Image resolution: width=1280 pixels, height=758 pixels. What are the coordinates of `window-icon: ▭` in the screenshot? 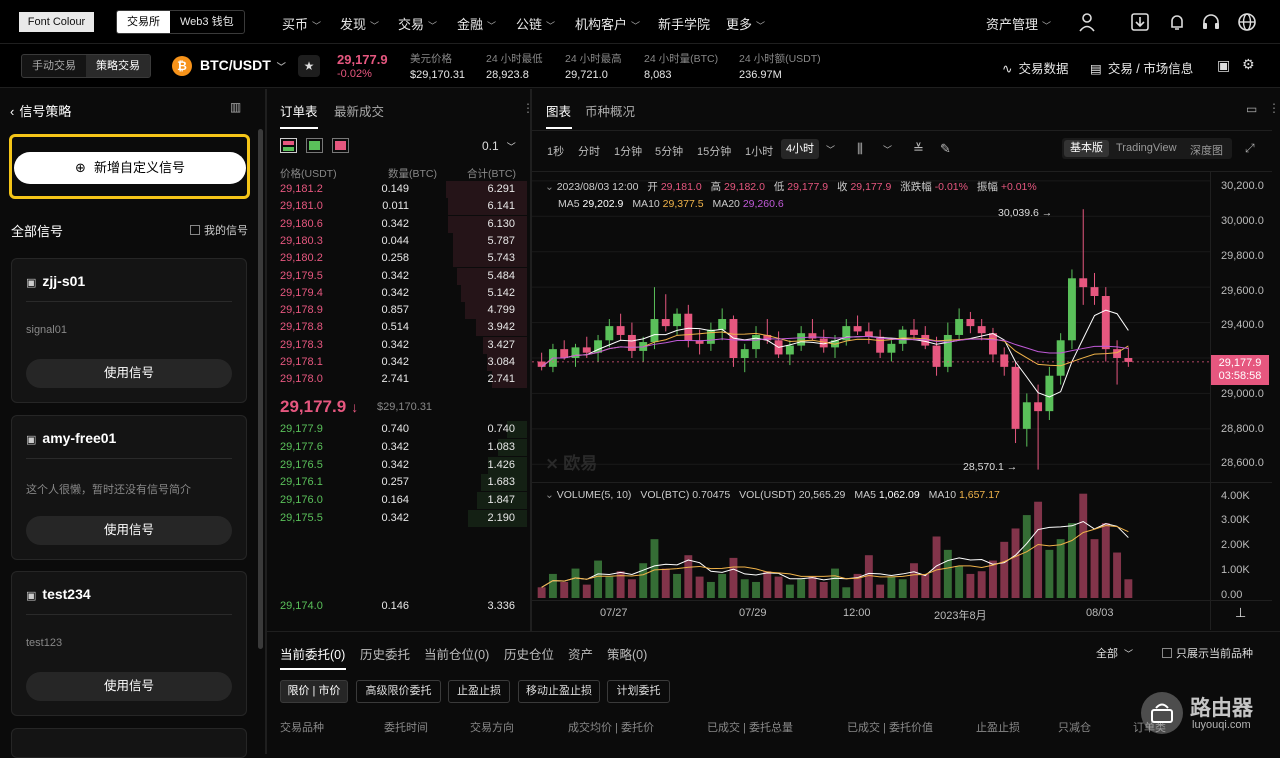 It's located at (1251, 109).